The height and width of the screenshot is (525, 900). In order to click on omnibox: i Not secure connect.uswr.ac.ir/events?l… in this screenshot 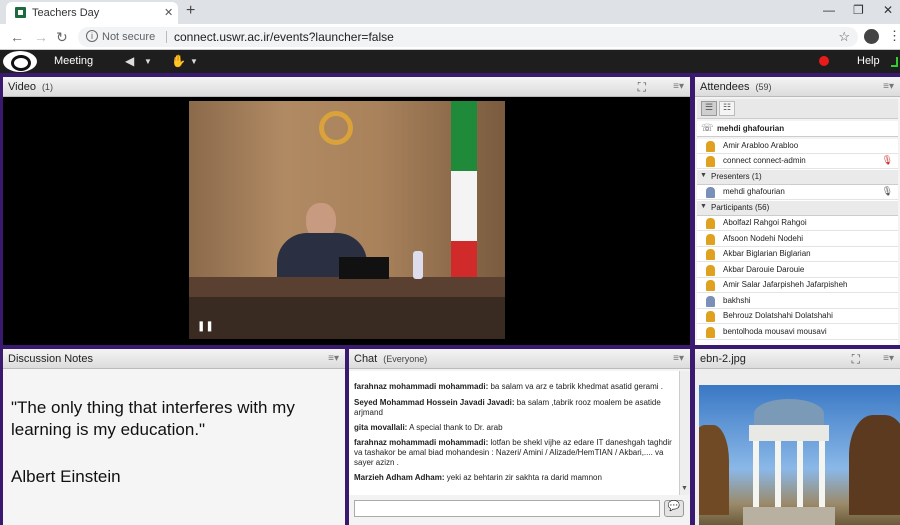, I will do `click(468, 37)`.